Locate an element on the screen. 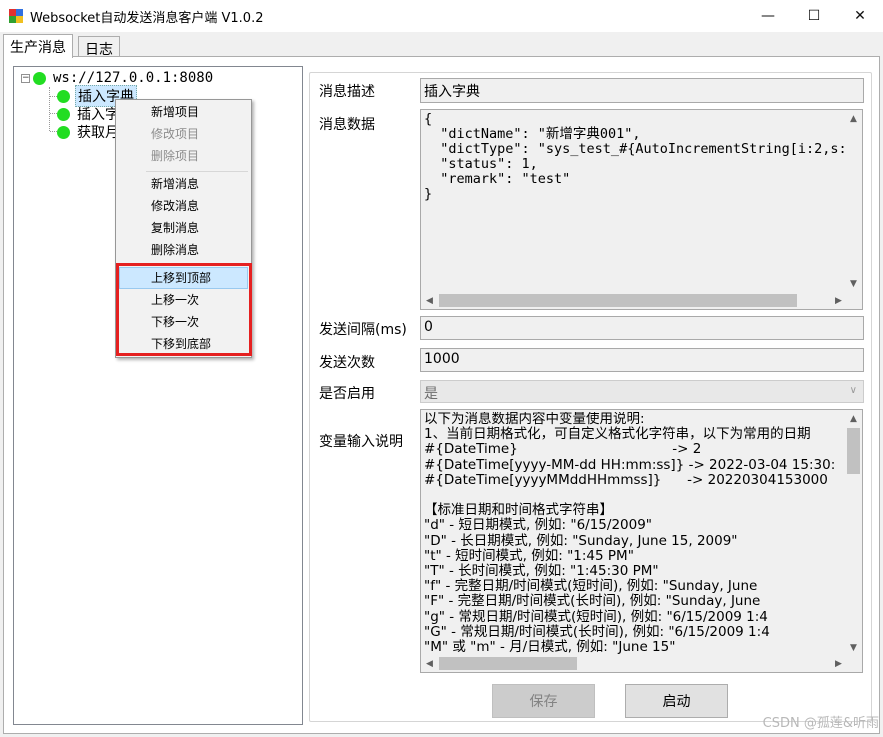  minimize-button: — is located at coordinates (768, 16).